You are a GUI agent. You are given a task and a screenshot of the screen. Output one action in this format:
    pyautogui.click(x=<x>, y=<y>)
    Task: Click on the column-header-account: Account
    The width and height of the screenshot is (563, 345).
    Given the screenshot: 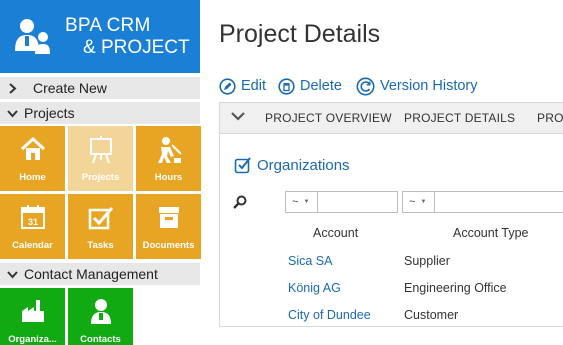 What is the action you would take?
    pyautogui.click(x=335, y=233)
    